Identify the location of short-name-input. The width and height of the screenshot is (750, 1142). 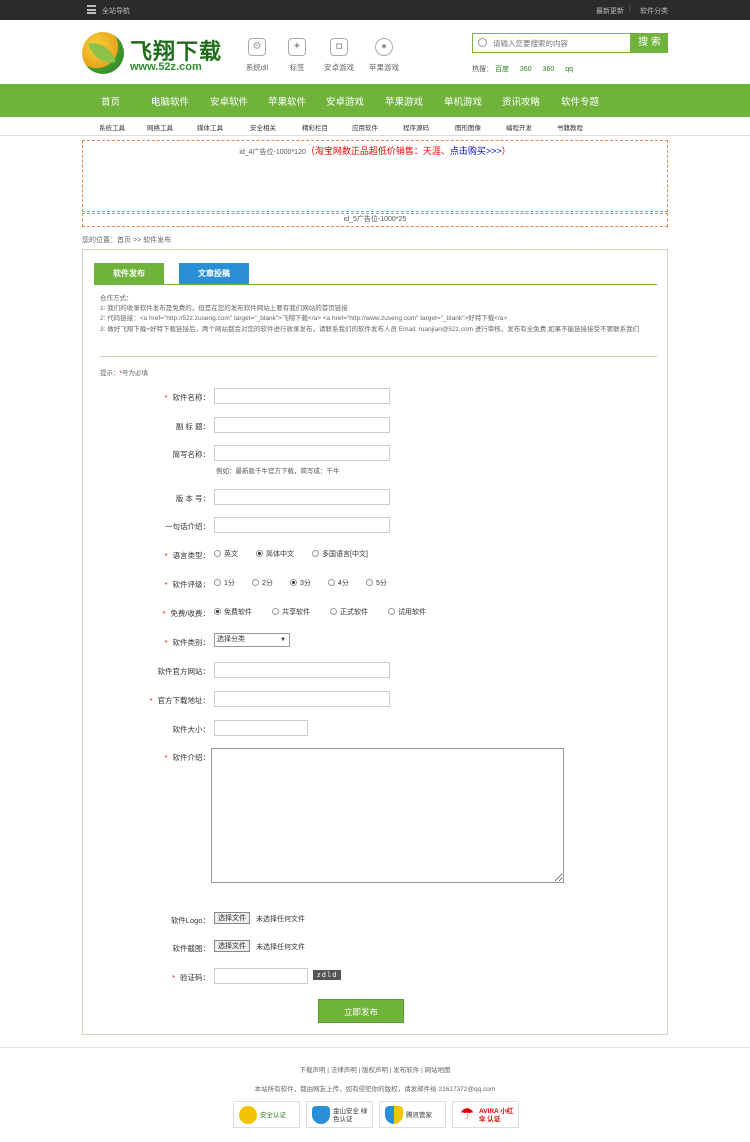
(302, 453).